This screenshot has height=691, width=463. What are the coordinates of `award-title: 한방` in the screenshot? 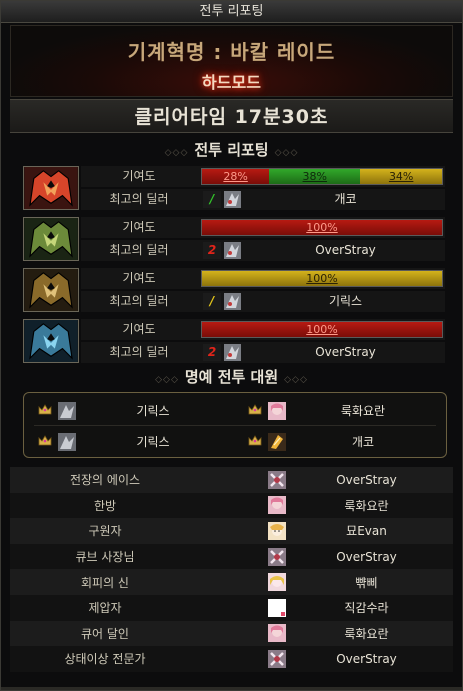 It's located at (105, 505).